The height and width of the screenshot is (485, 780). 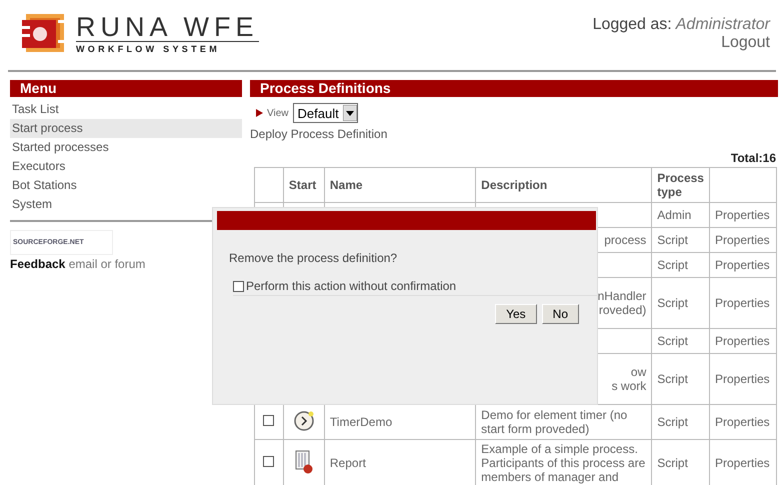 I want to click on clock-icon, so click(x=303, y=421).